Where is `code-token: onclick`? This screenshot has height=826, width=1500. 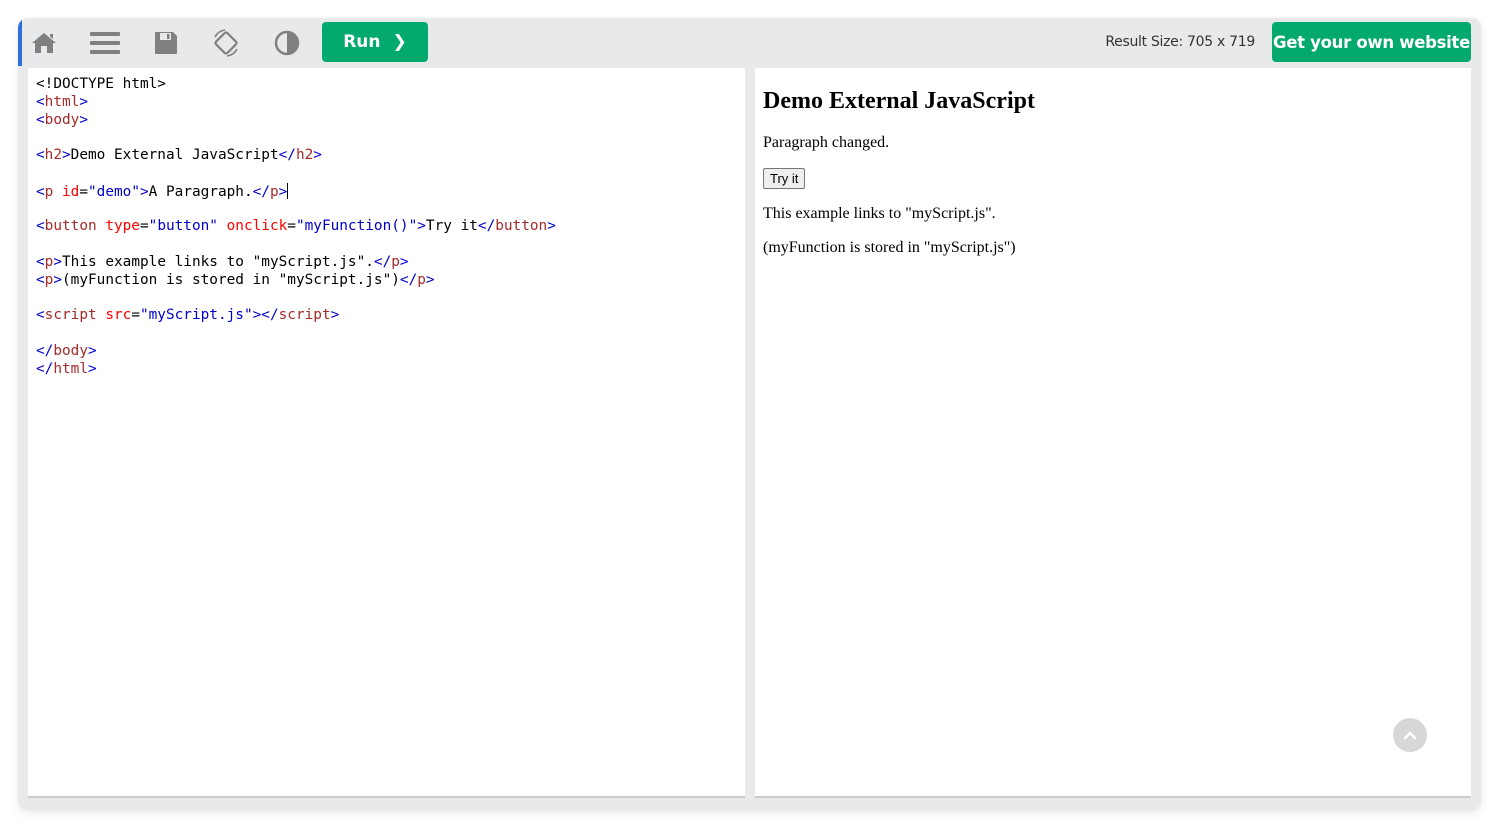
code-token: onclick is located at coordinates (252, 226).